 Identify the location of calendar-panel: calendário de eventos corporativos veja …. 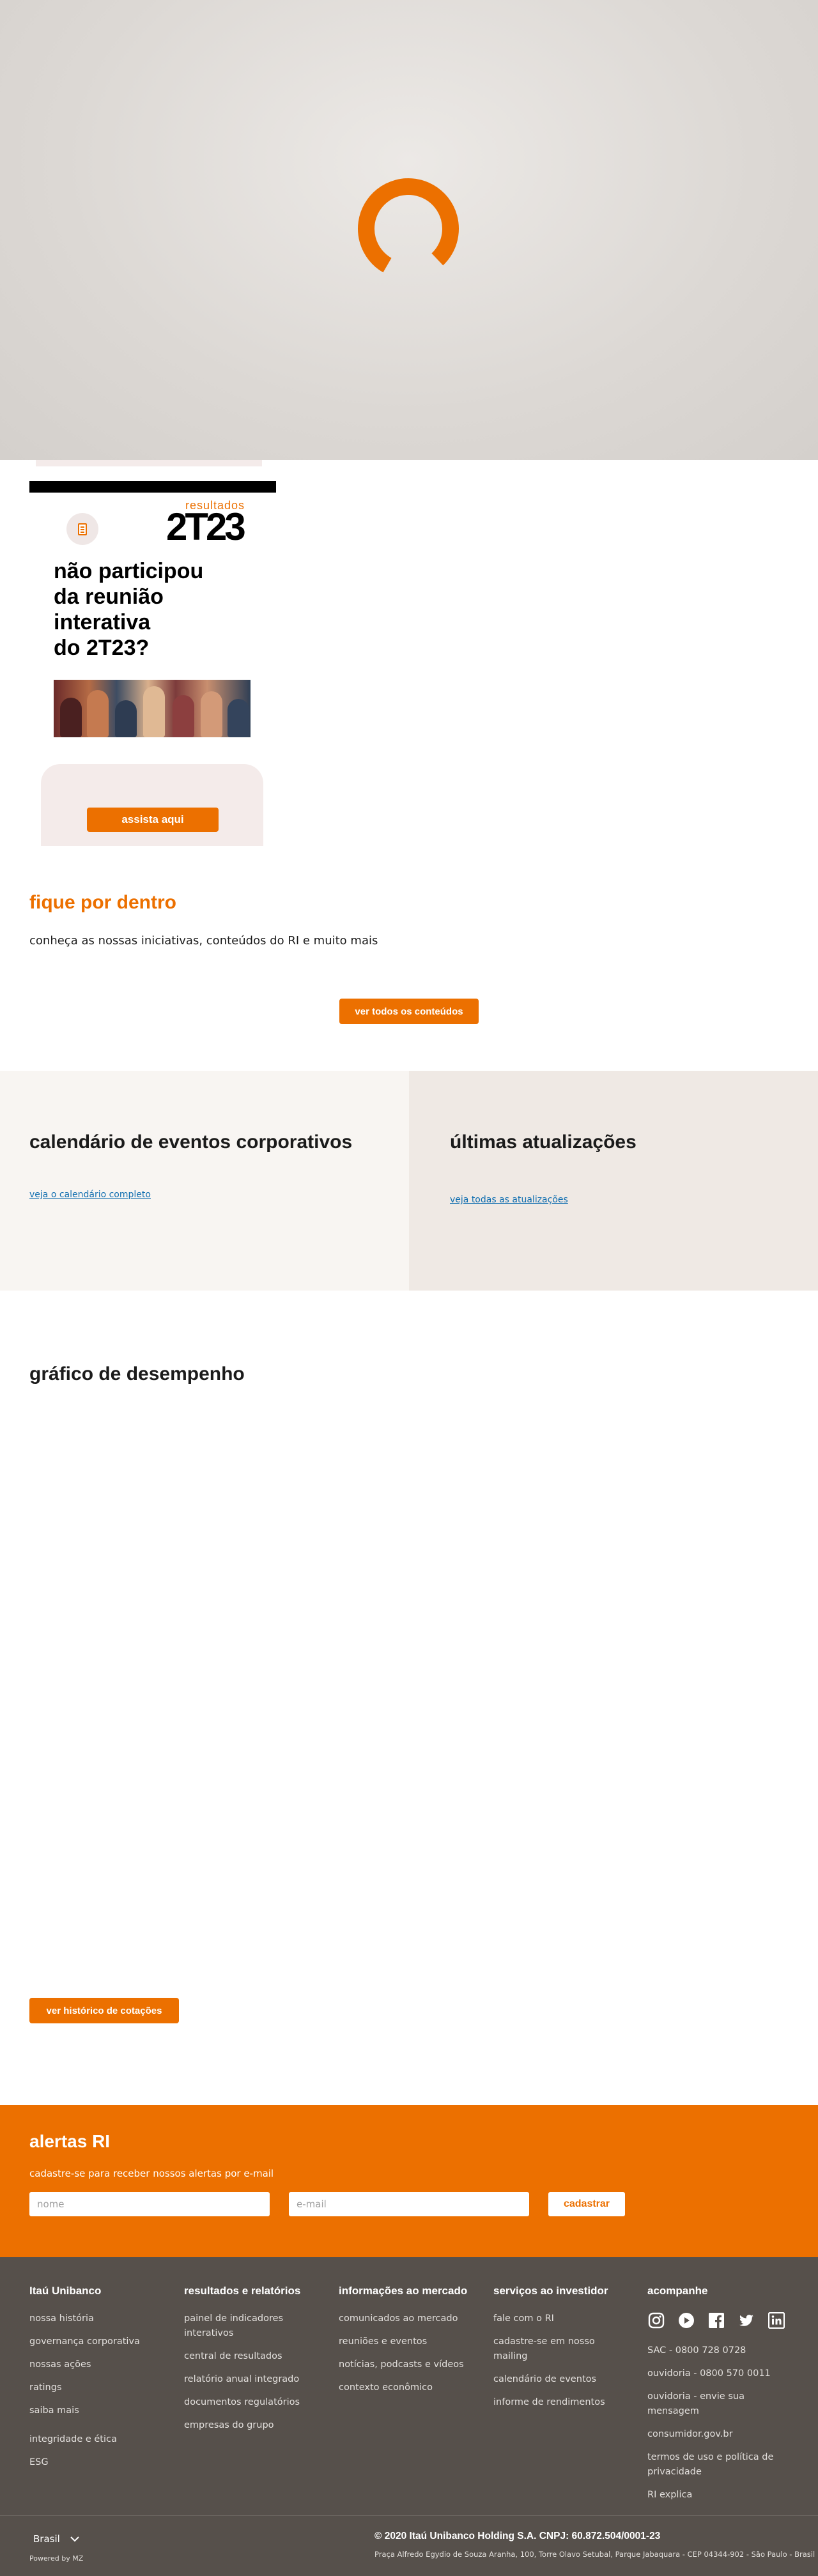
(204, 1181).